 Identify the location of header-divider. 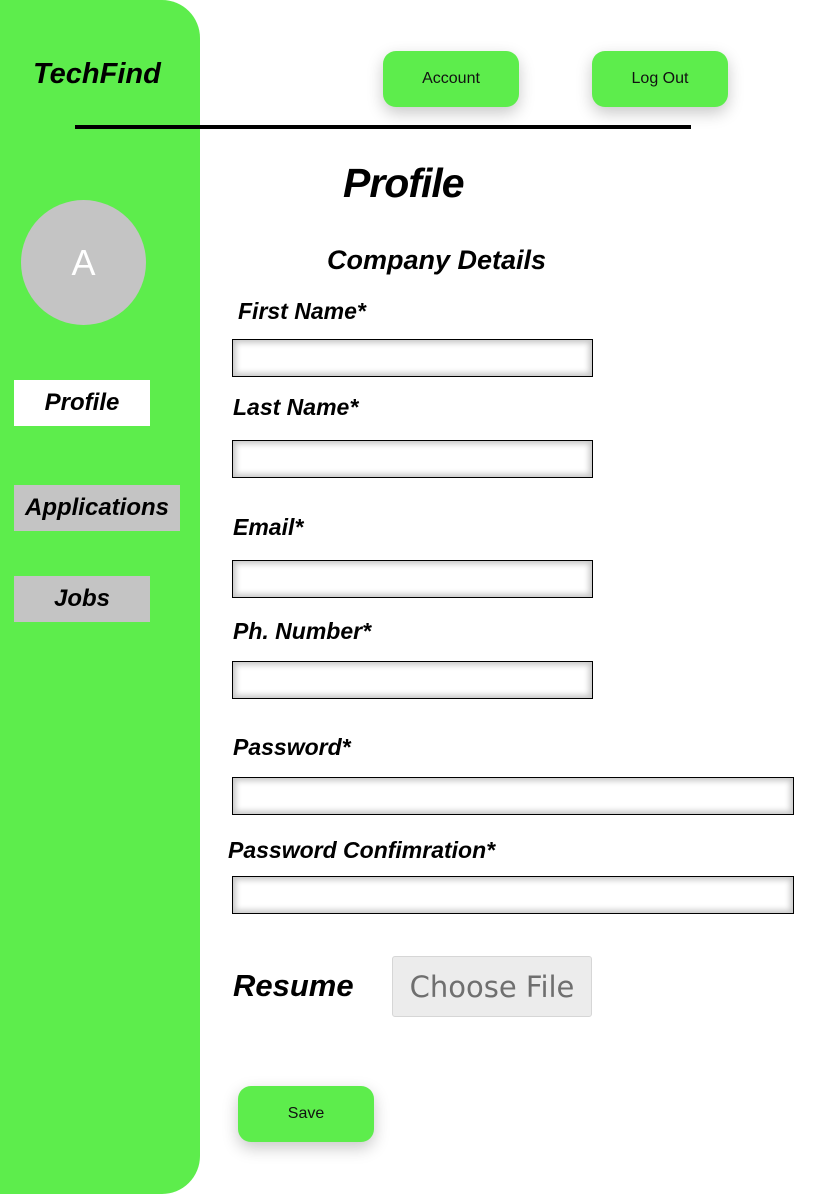
(383, 127).